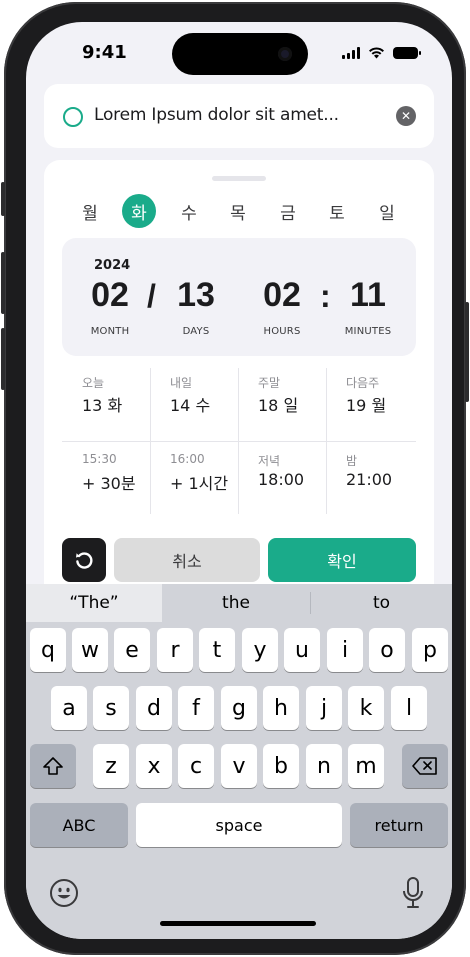 This screenshot has width=470, height=957. I want to click on home-indicator, so click(238, 923).